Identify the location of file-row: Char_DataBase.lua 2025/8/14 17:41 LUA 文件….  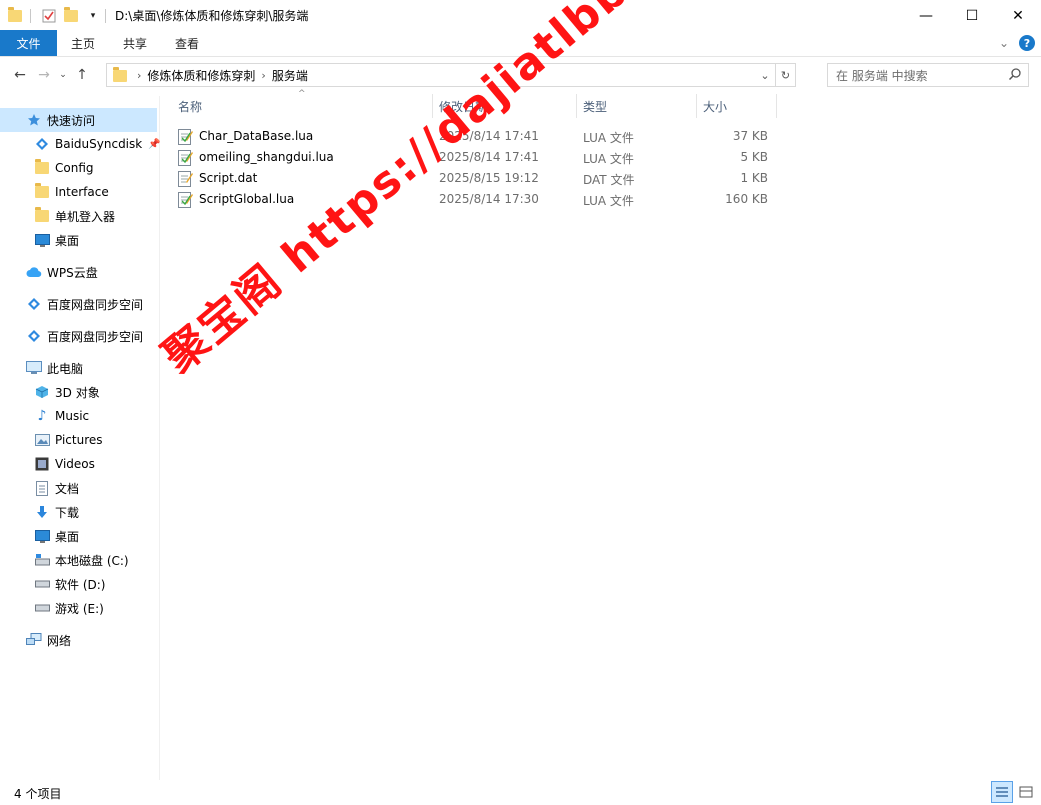
(475, 136).